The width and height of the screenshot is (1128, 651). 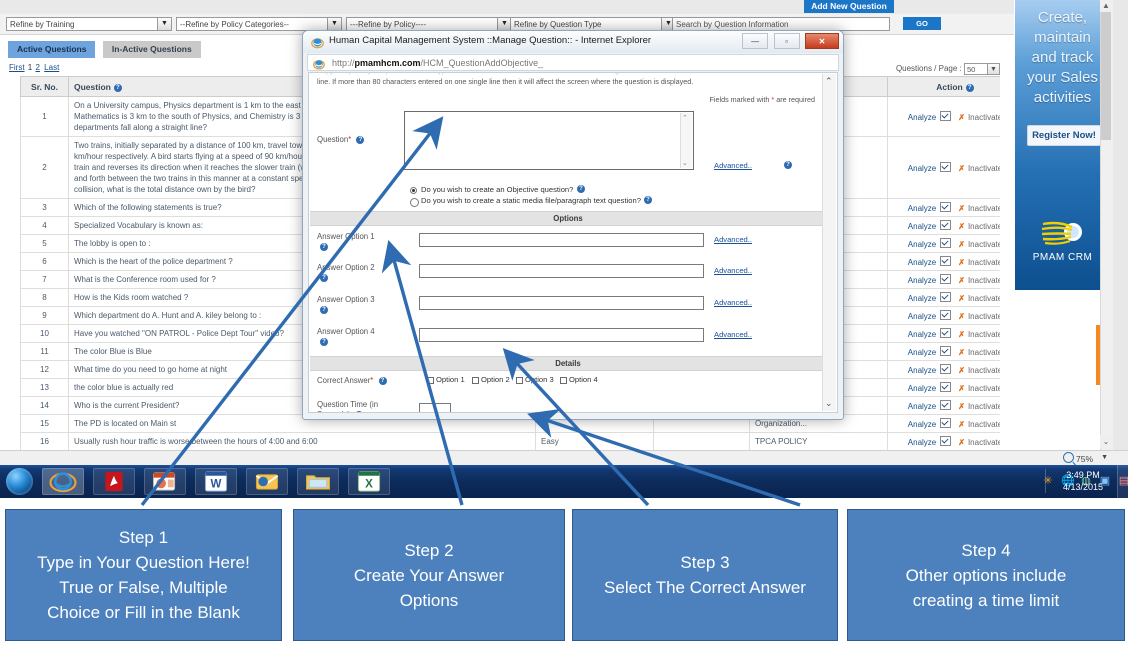 What do you see at coordinates (369, 481) in the screenshot?
I see `taskbar-item-excel: X` at bounding box center [369, 481].